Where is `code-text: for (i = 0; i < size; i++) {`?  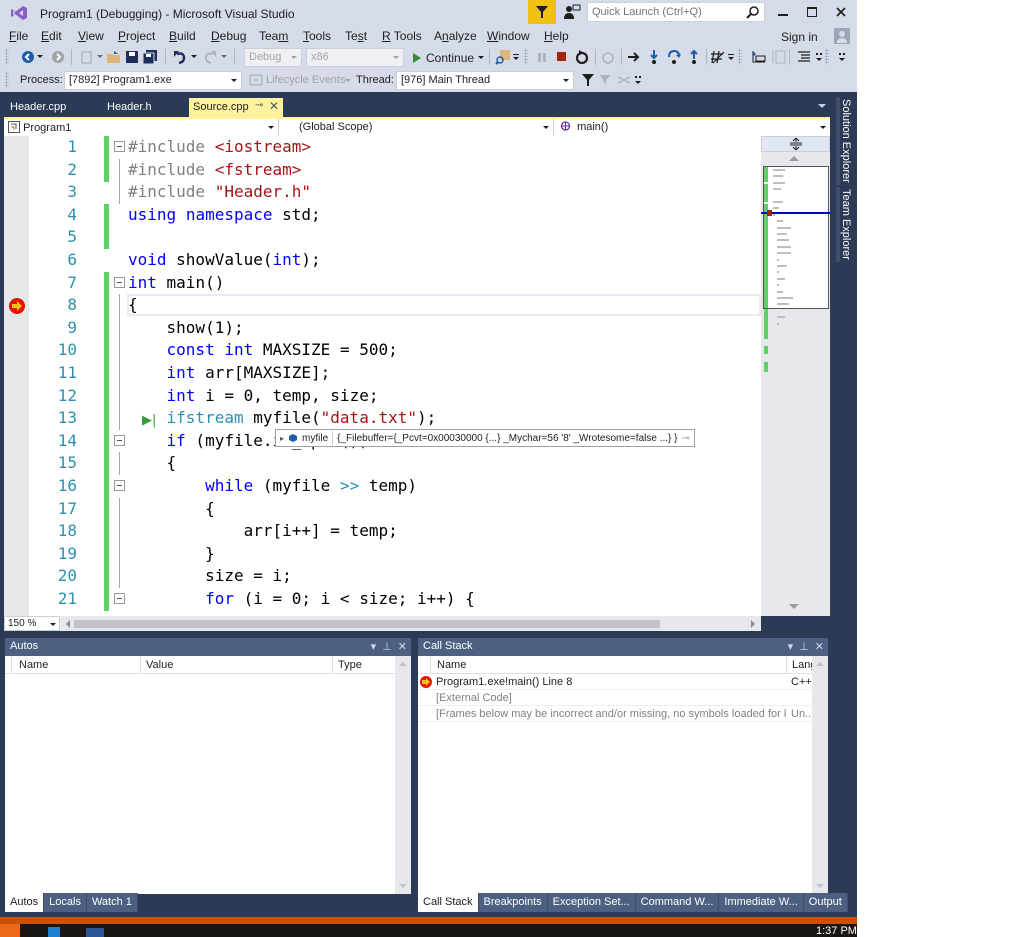
code-text: for (i = 0; i < size; i++) { is located at coordinates (301, 599).